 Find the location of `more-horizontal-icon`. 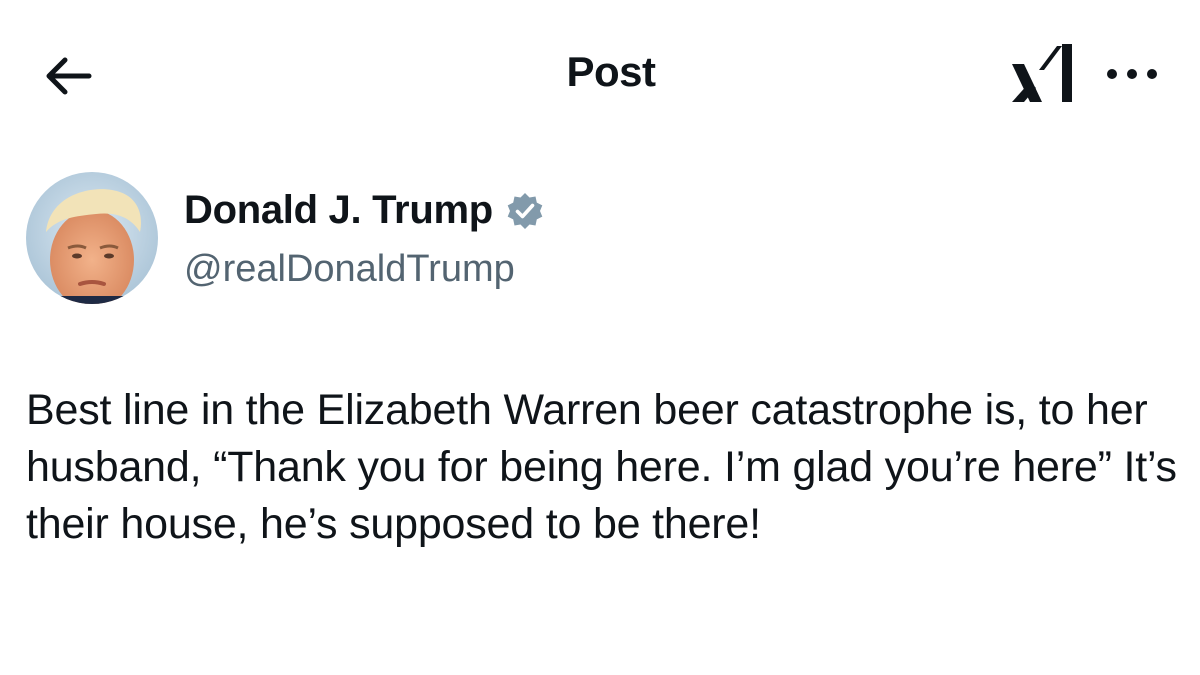

more-horizontal-icon is located at coordinates (1132, 74).